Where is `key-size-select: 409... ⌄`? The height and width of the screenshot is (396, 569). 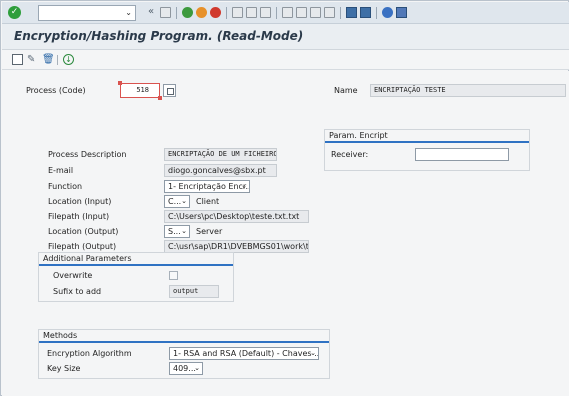 key-size-select: 409... ⌄ is located at coordinates (186, 368).